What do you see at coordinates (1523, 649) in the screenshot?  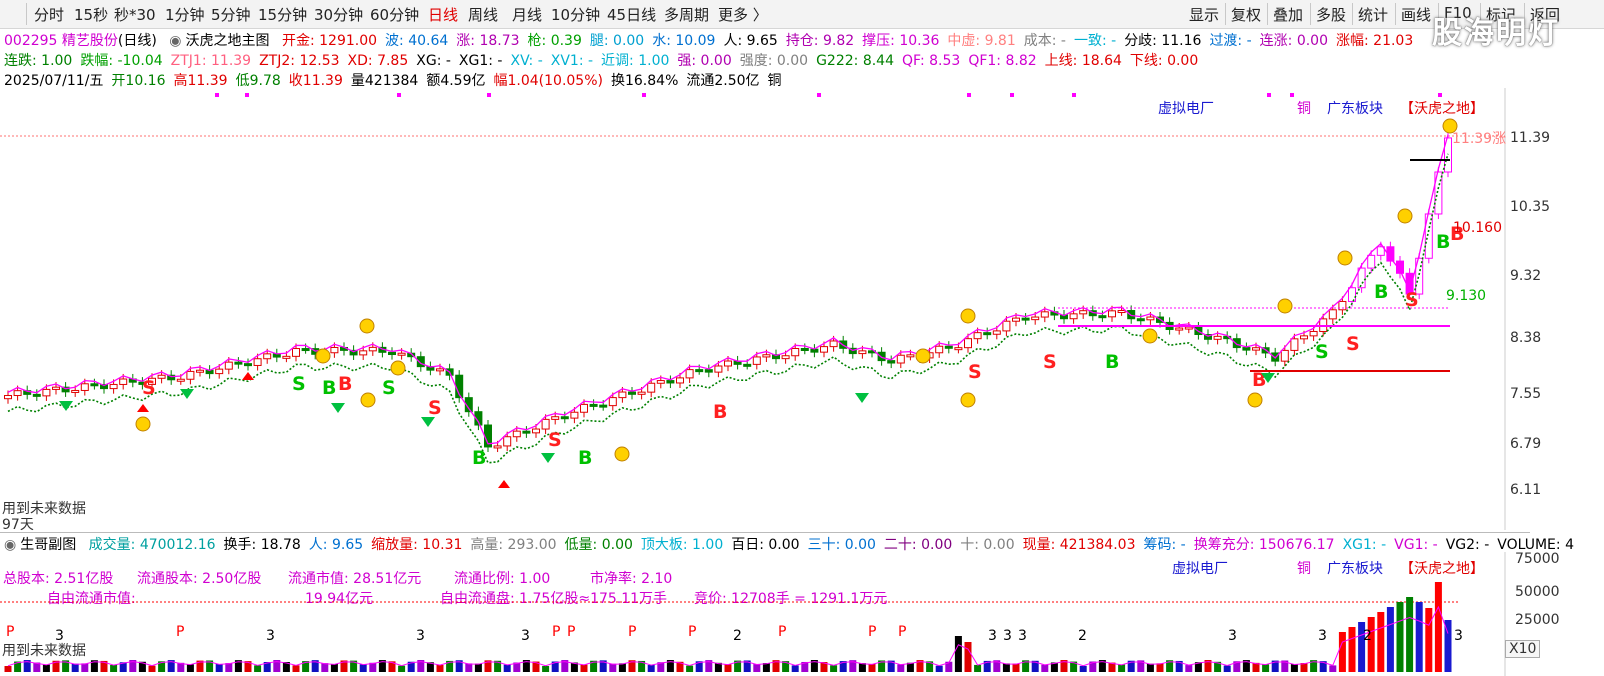 I see `sub-scale-label: X10` at bounding box center [1523, 649].